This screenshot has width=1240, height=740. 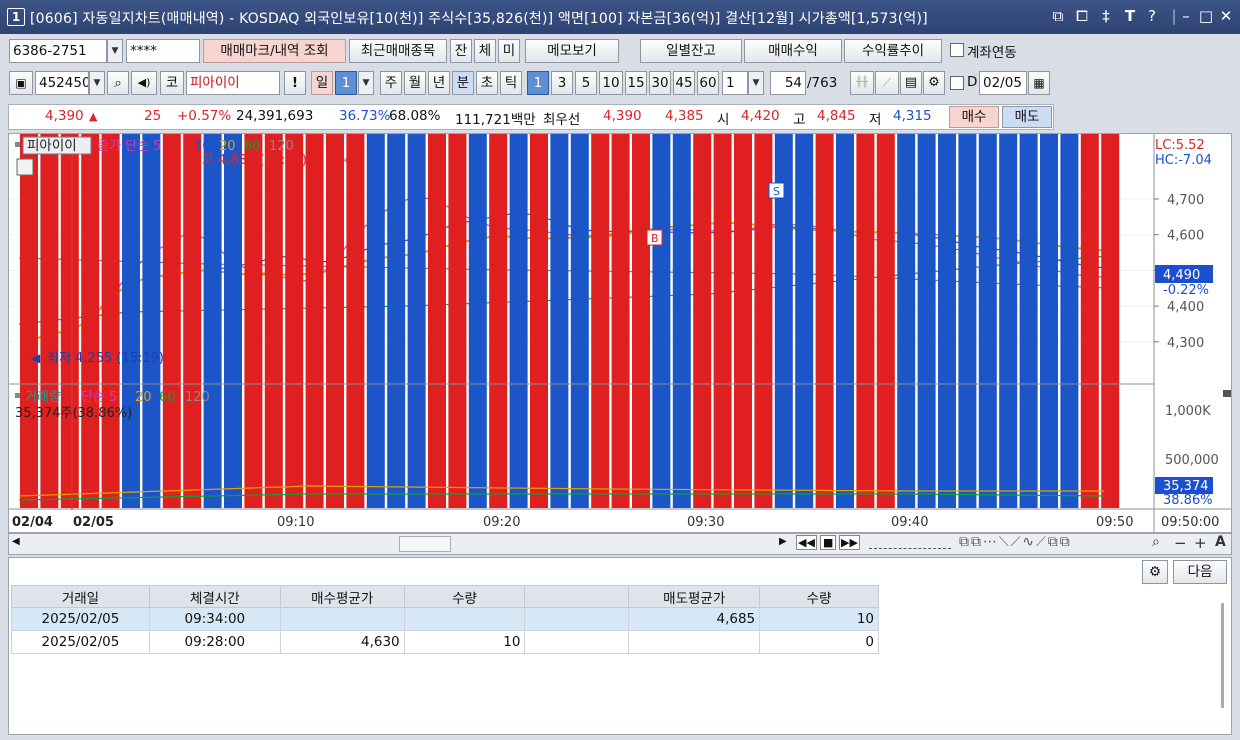 What do you see at coordinates (620, 544) in the screenshot?
I see `chart-scroll-bar: ◀ ▶ ◀◀ ■ ▶▶ ⧉⧉⋯⟍⟋∿⟋⧉⧉ ⌕ − + A` at bounding box center [620, 544].